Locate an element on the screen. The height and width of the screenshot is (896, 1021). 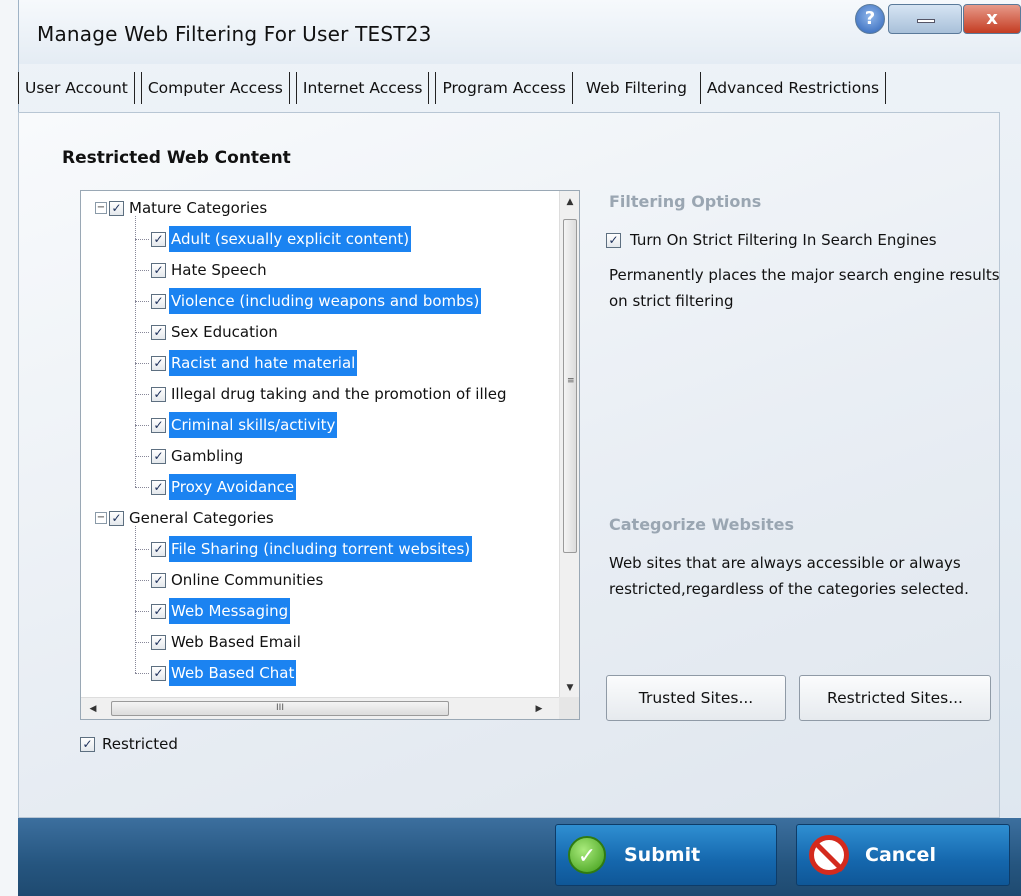
restricted-checkbox: ✓ Restricted is located at coordinates (129, 744).